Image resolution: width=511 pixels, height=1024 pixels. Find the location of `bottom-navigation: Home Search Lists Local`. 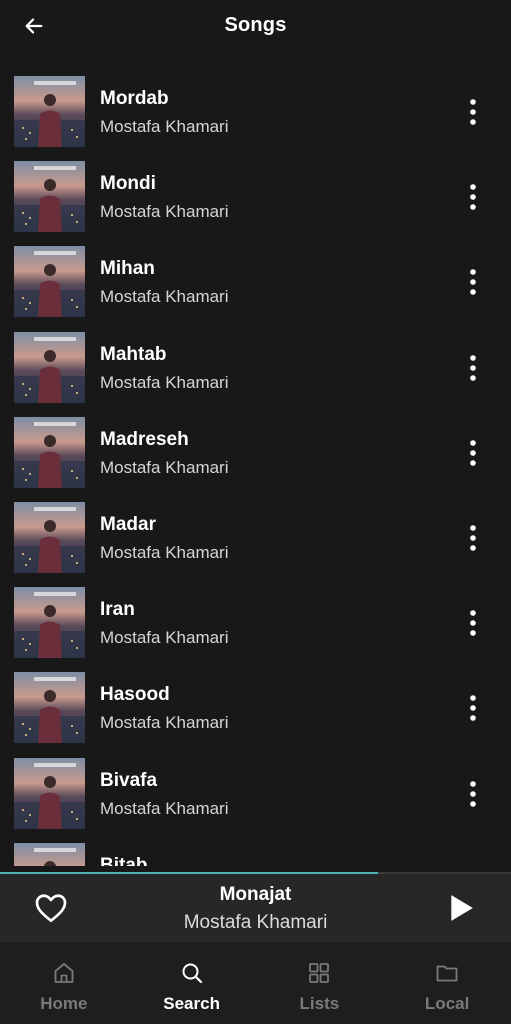

bottom-navigation: Home Search Lists Local is located at coordinates (255, 983).